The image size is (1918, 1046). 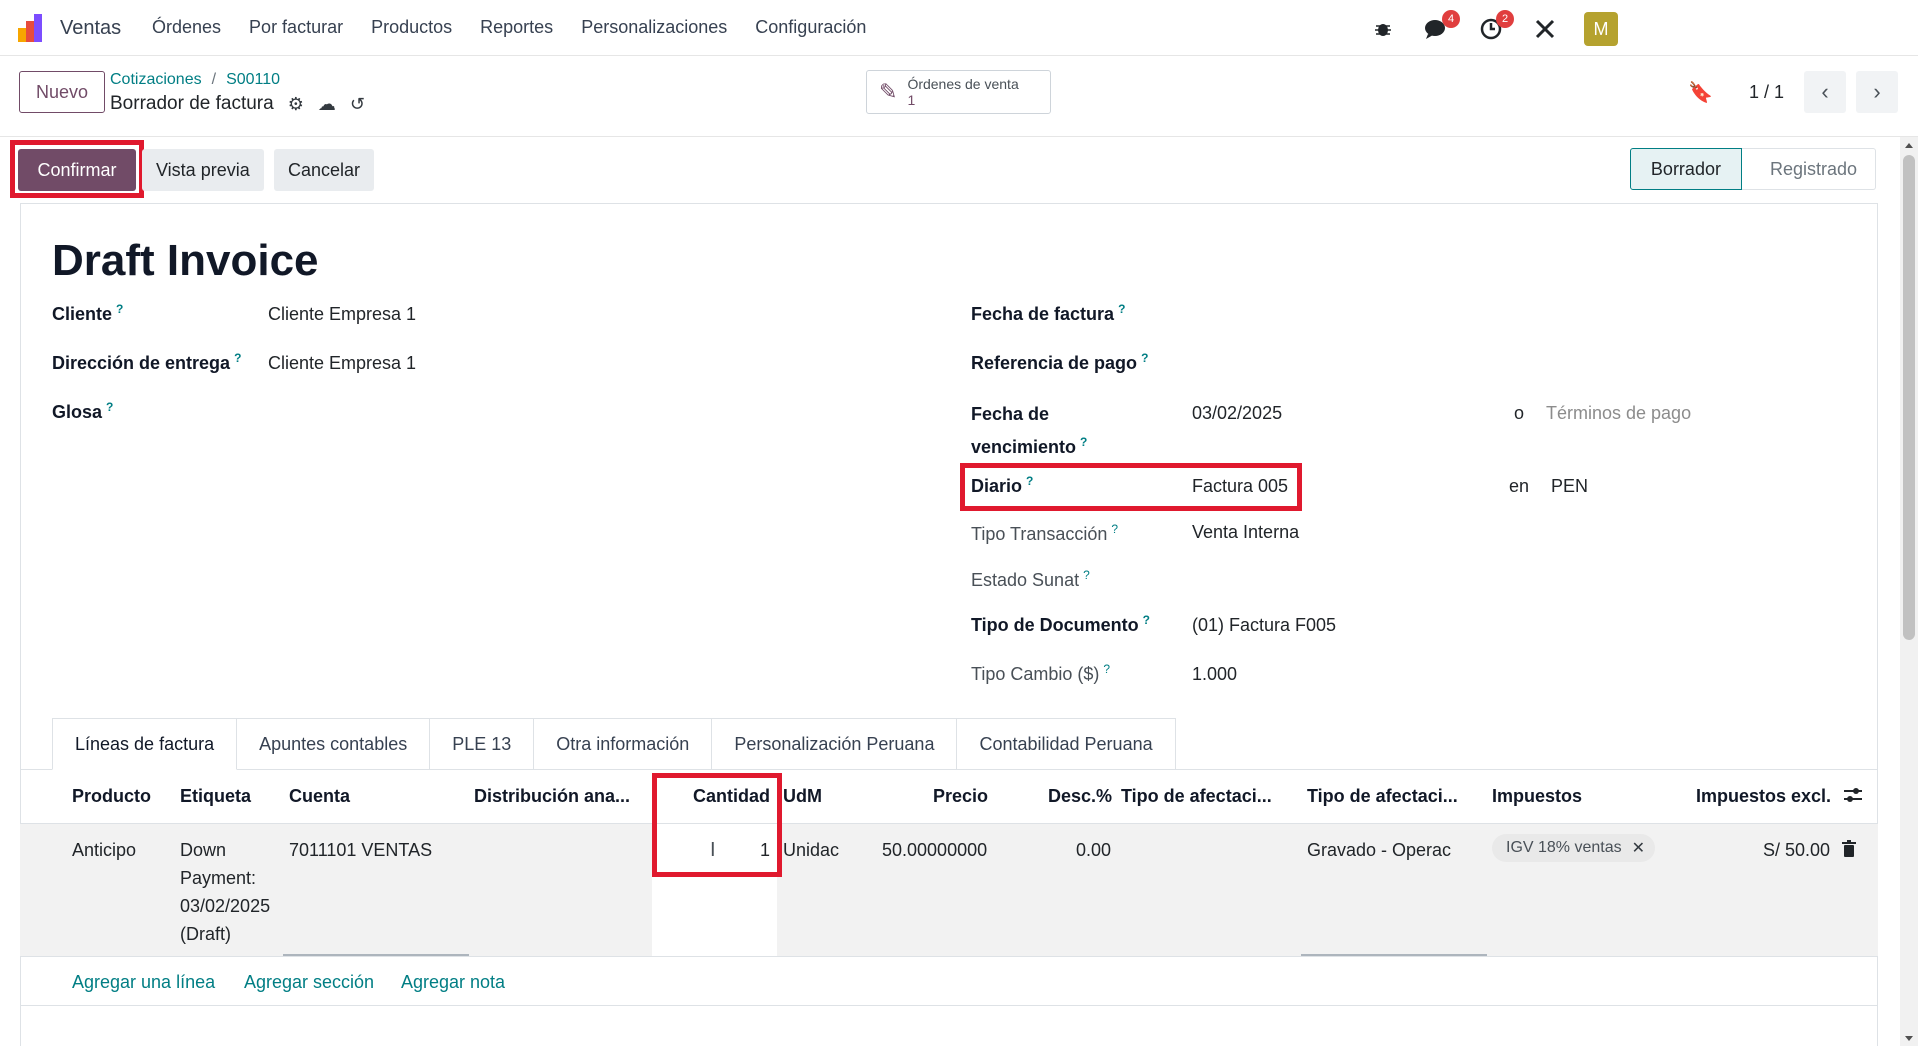 What do you see at coordinates (1080, 796) in the screenshot?
I see `col-descuento: Desc.%` at bounding box center [1080, 796].